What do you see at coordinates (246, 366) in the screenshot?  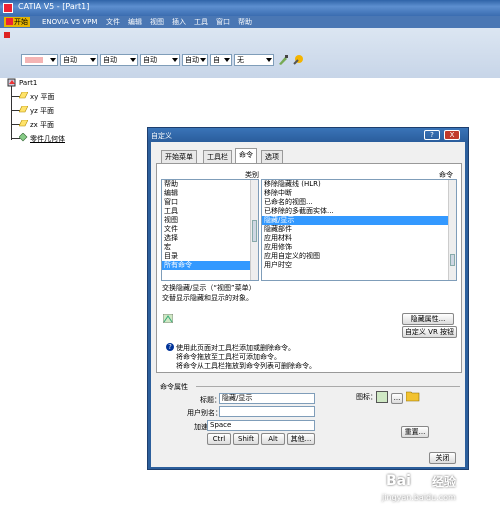 I see `hint-line3: 将命令从工具栏拖放到命令列表可删除命令。` at bounding box center [246, 366].